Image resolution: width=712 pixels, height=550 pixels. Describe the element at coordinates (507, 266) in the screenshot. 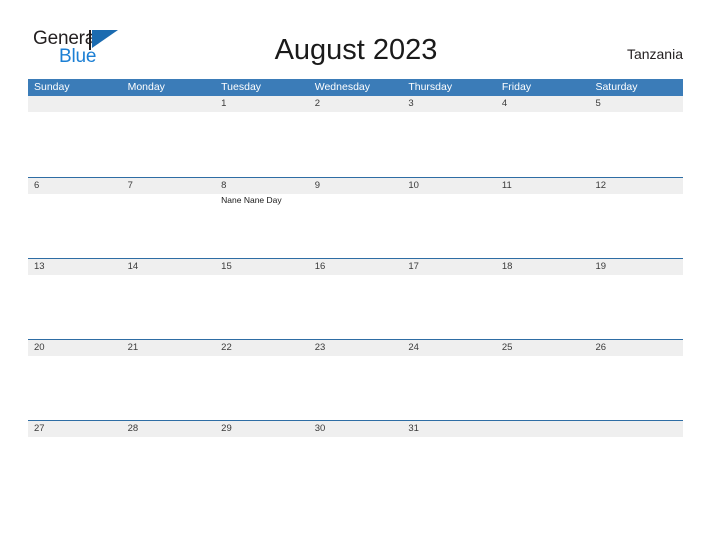

I see `day-number: 18` at that location.